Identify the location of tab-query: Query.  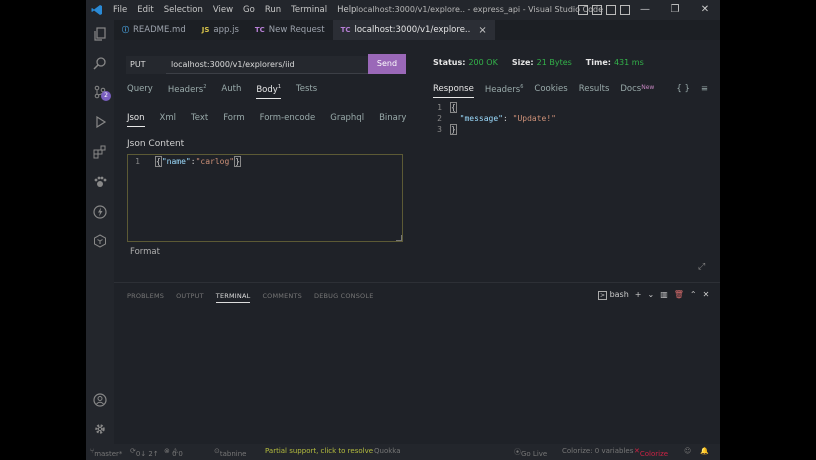
(140, 91).